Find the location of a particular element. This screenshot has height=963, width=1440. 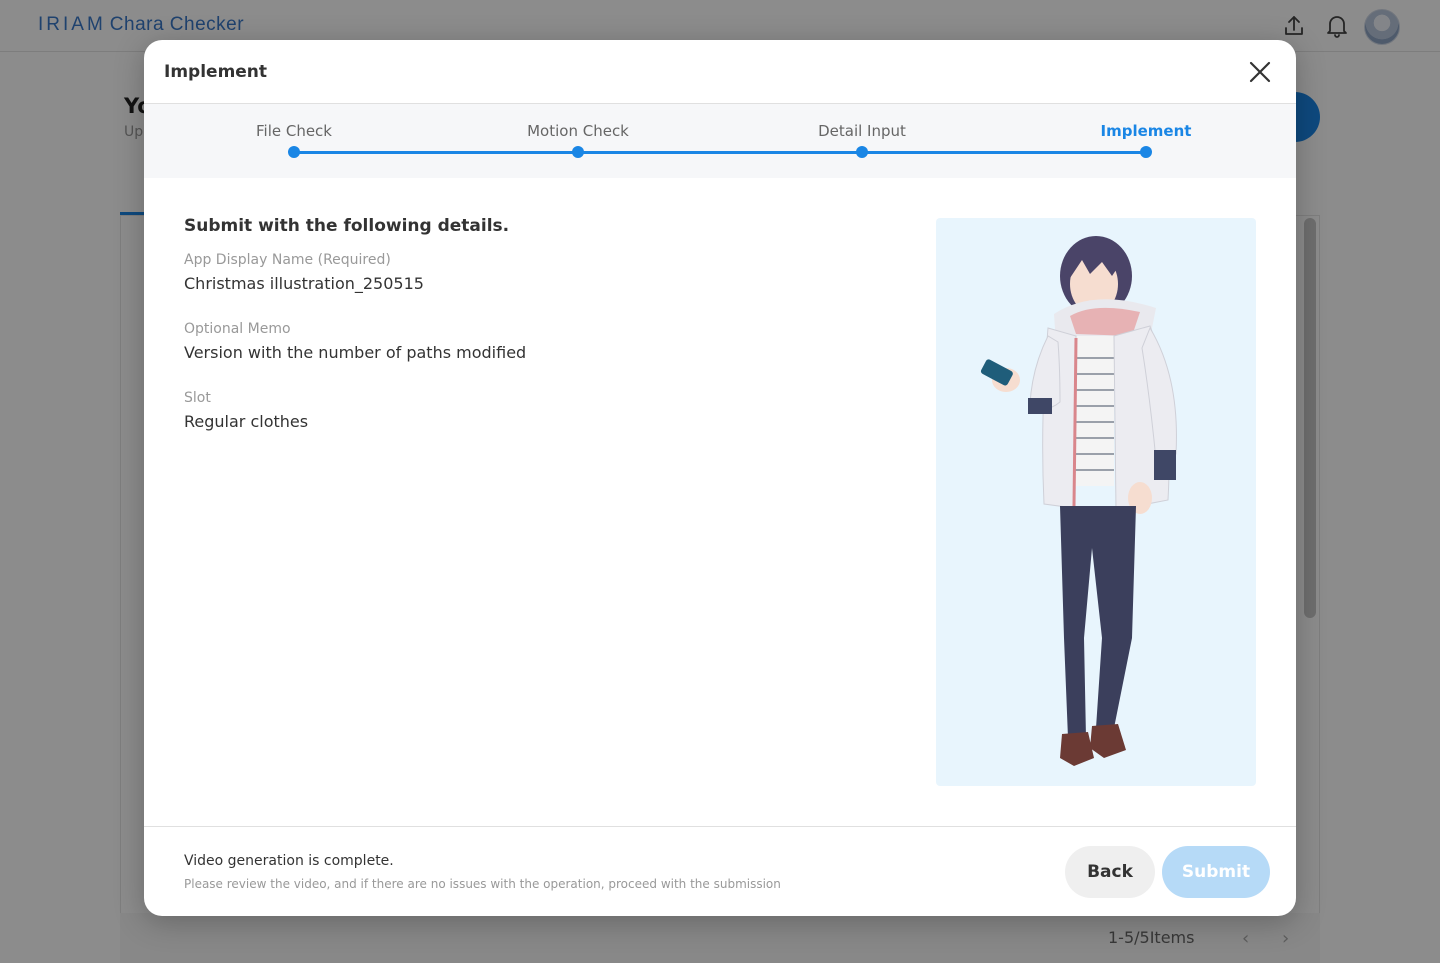

field-label-slot: Slot is located at coordinates (197, 398).